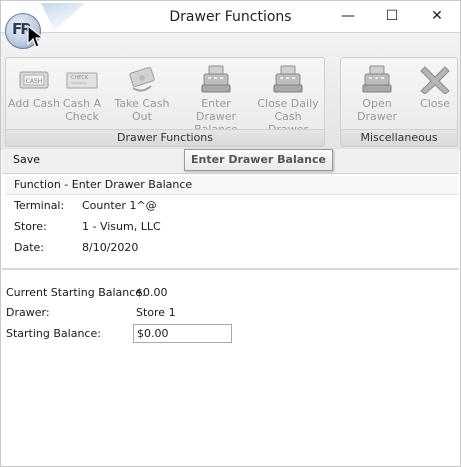 The height and width of the screenshot is (467, 461). I want to click on maximize-button: ☐, so click(392, 16).